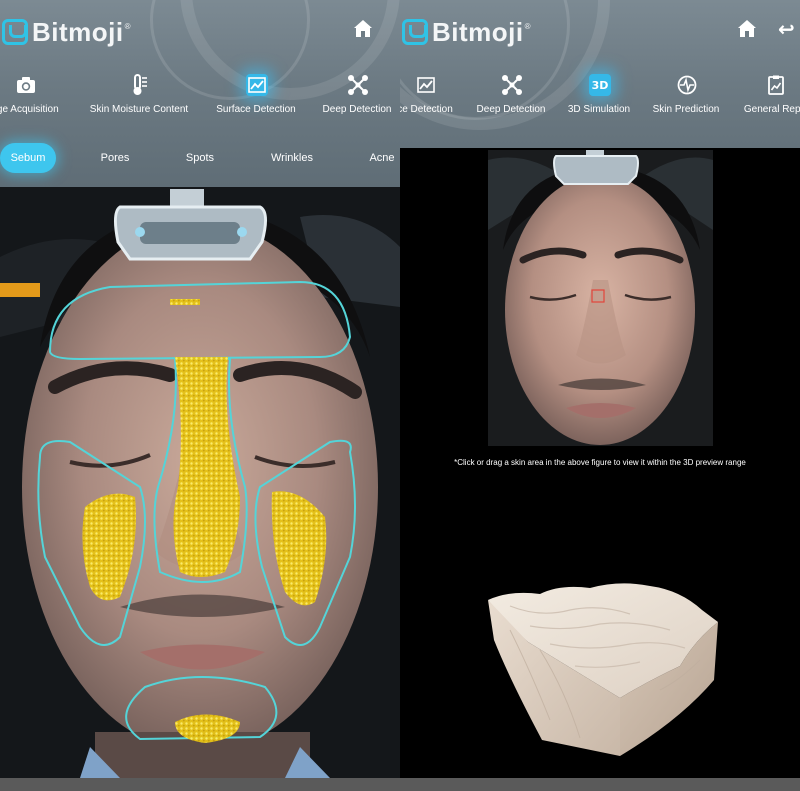  What do you see at coordinates (687, 85) in the screenshot?
I see `pulse-icon` at bounding box center [687, 85].